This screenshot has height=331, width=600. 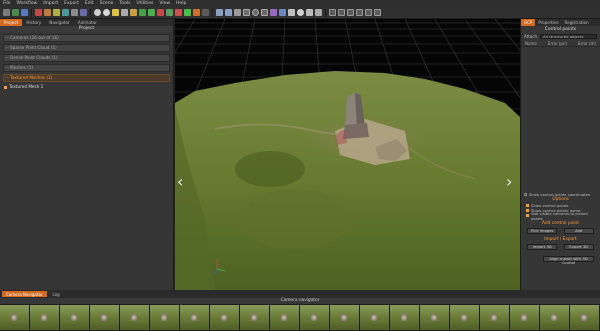 What do you see at coordinates (115, 12) in the screenshot?
I see `sun-icon` at bounding box center [115, 12].